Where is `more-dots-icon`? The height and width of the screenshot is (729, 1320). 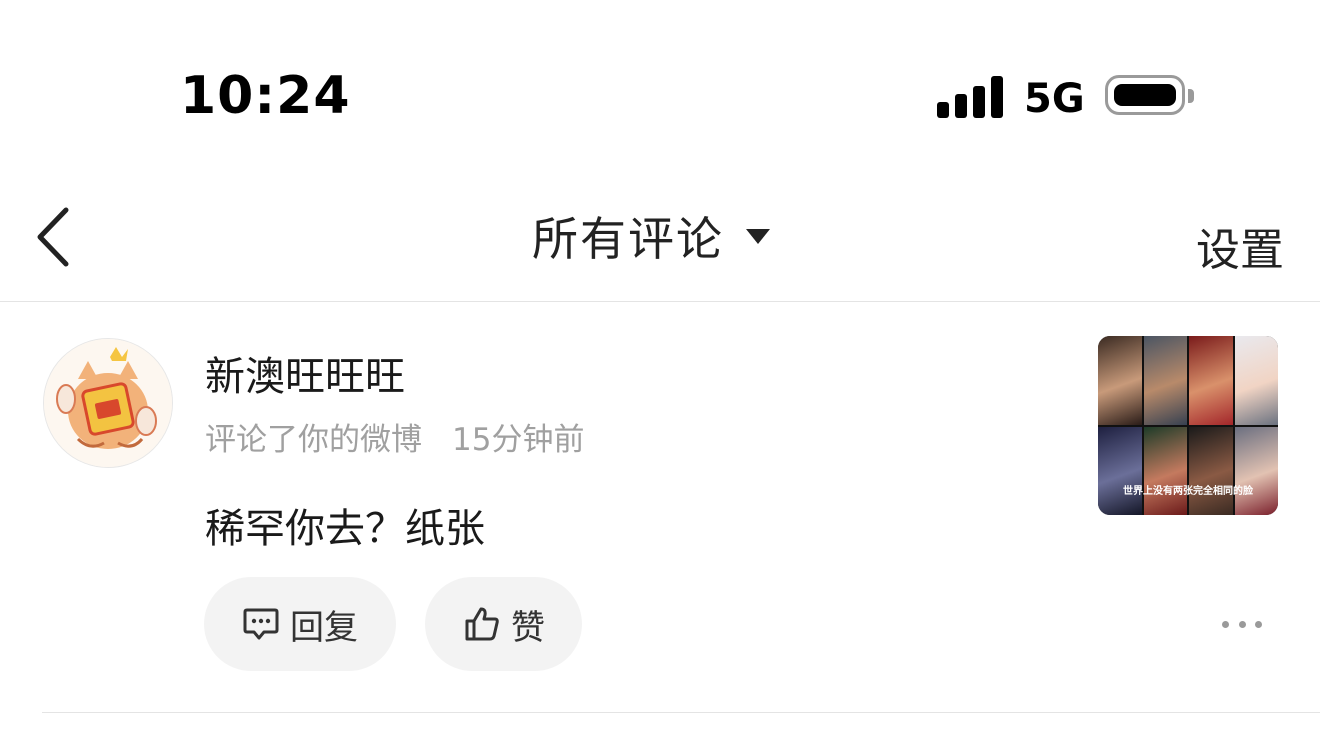
more-dots-icon is located at coordinates (1225, 624).